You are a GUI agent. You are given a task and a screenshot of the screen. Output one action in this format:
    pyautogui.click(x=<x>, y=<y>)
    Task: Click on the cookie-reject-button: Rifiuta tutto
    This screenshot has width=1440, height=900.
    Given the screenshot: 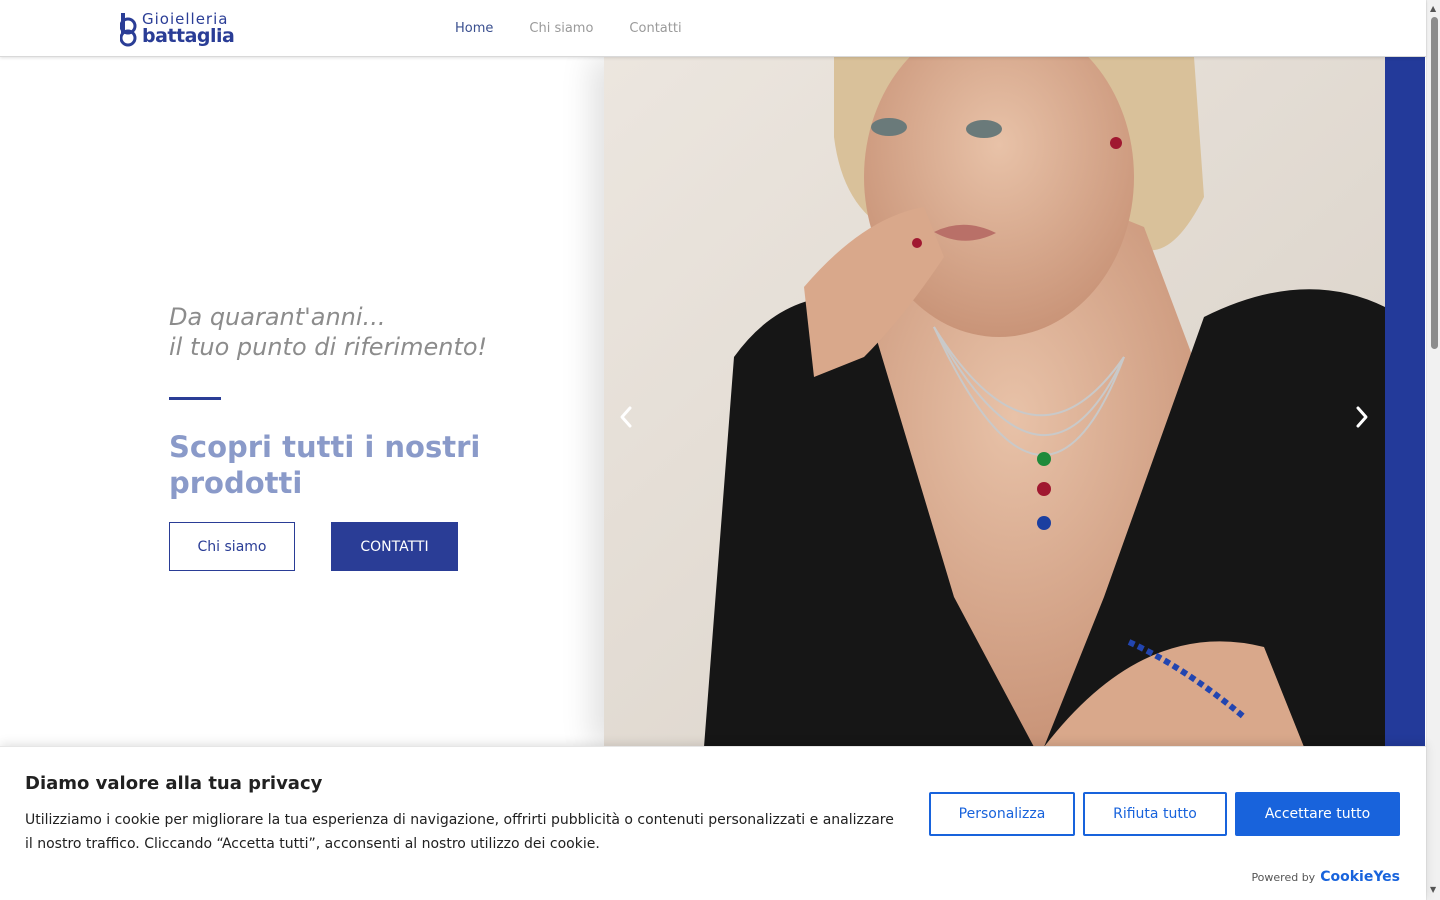 What is the action you would take?
    pyautogui.click(x=1155, y=814)
    